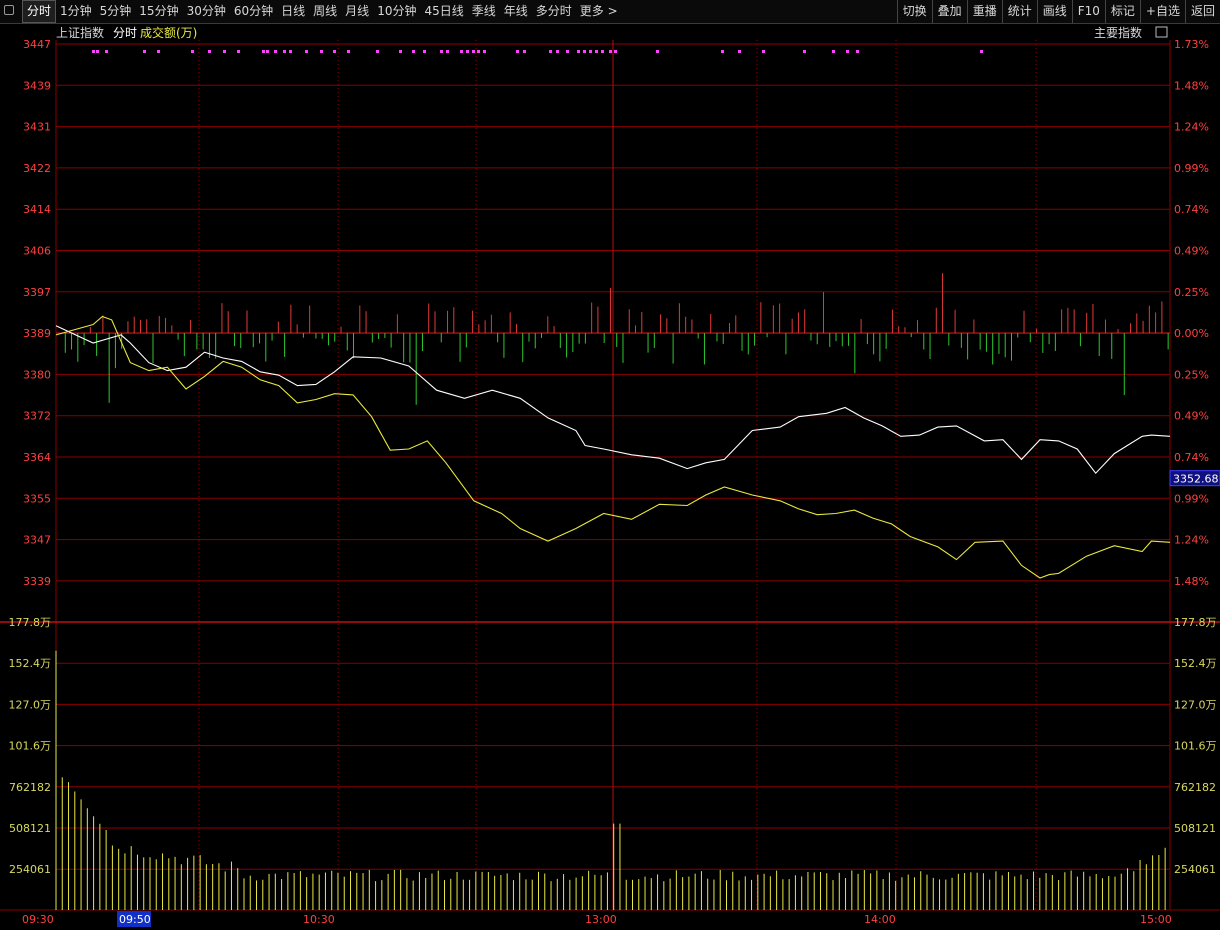  Describe the element at coordinates (616, 339) in the screenshot. I see `buy-sell-bars` at that location.